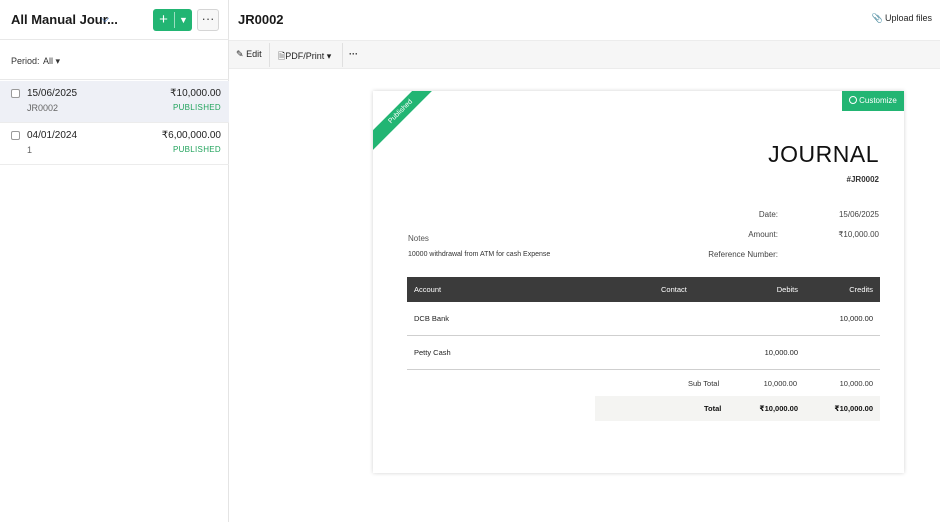 The height and width of the screenshot is (522, 940). I want to click on customize-icon, so click(853, 100).